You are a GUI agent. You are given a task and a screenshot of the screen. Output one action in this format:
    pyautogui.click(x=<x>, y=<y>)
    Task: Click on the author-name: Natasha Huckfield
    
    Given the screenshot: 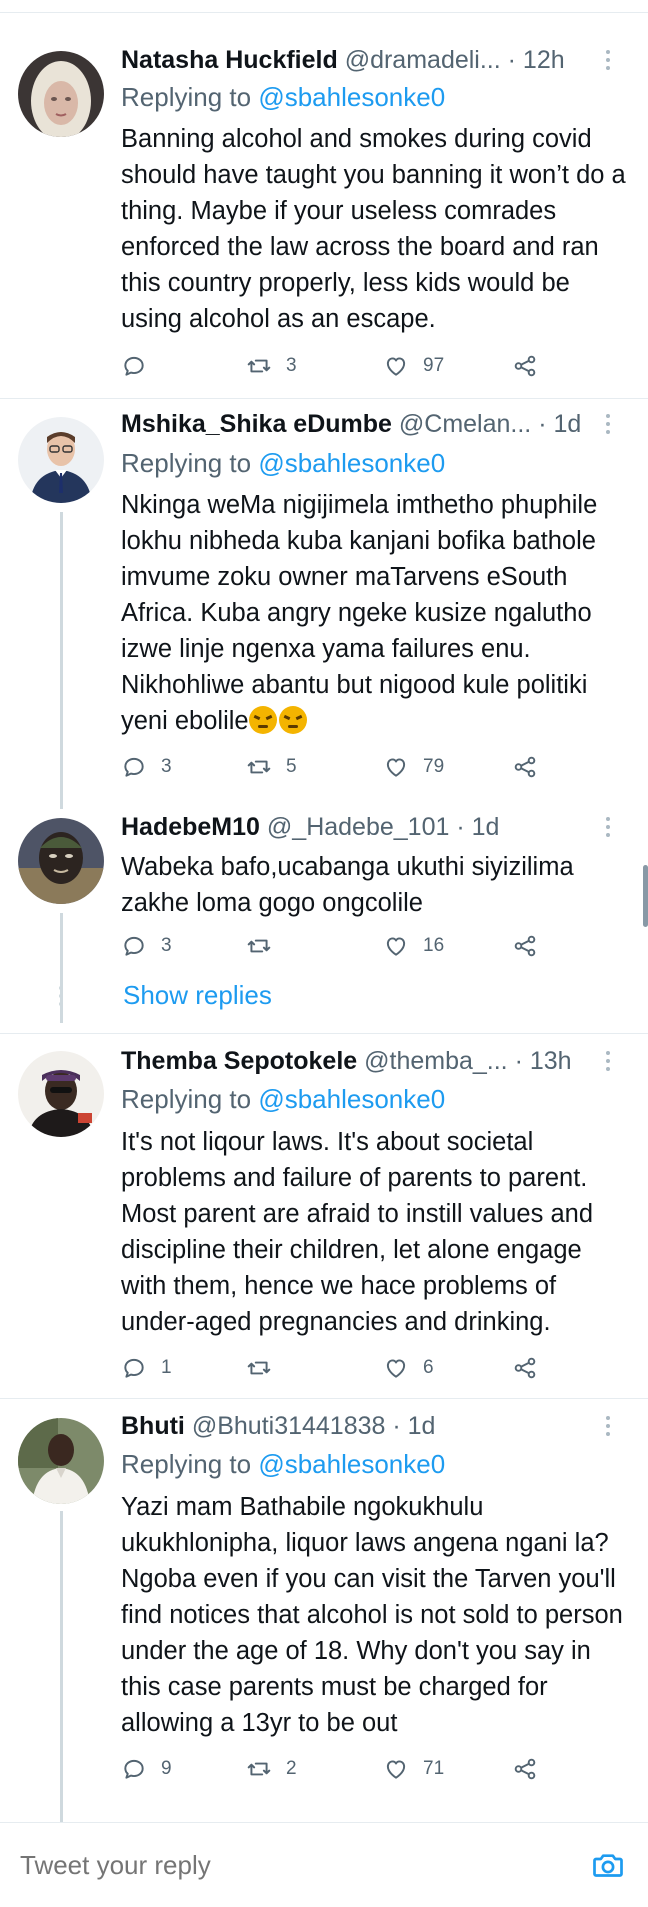 What is the action you would take?
    pyautogui.click(x=229, y=60)
    